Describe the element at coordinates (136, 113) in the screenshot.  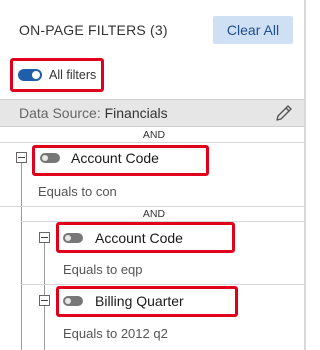
I see `data-source-name: Financials` at that location.